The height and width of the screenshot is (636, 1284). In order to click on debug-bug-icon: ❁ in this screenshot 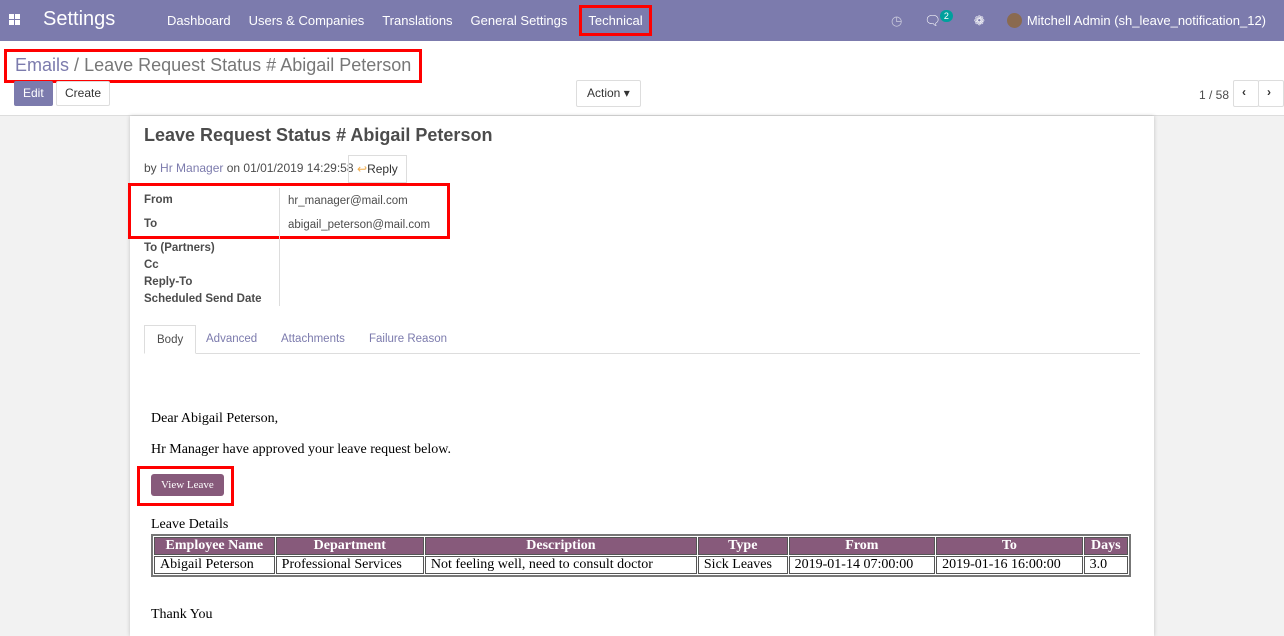, I will do `click(979, 21)`.